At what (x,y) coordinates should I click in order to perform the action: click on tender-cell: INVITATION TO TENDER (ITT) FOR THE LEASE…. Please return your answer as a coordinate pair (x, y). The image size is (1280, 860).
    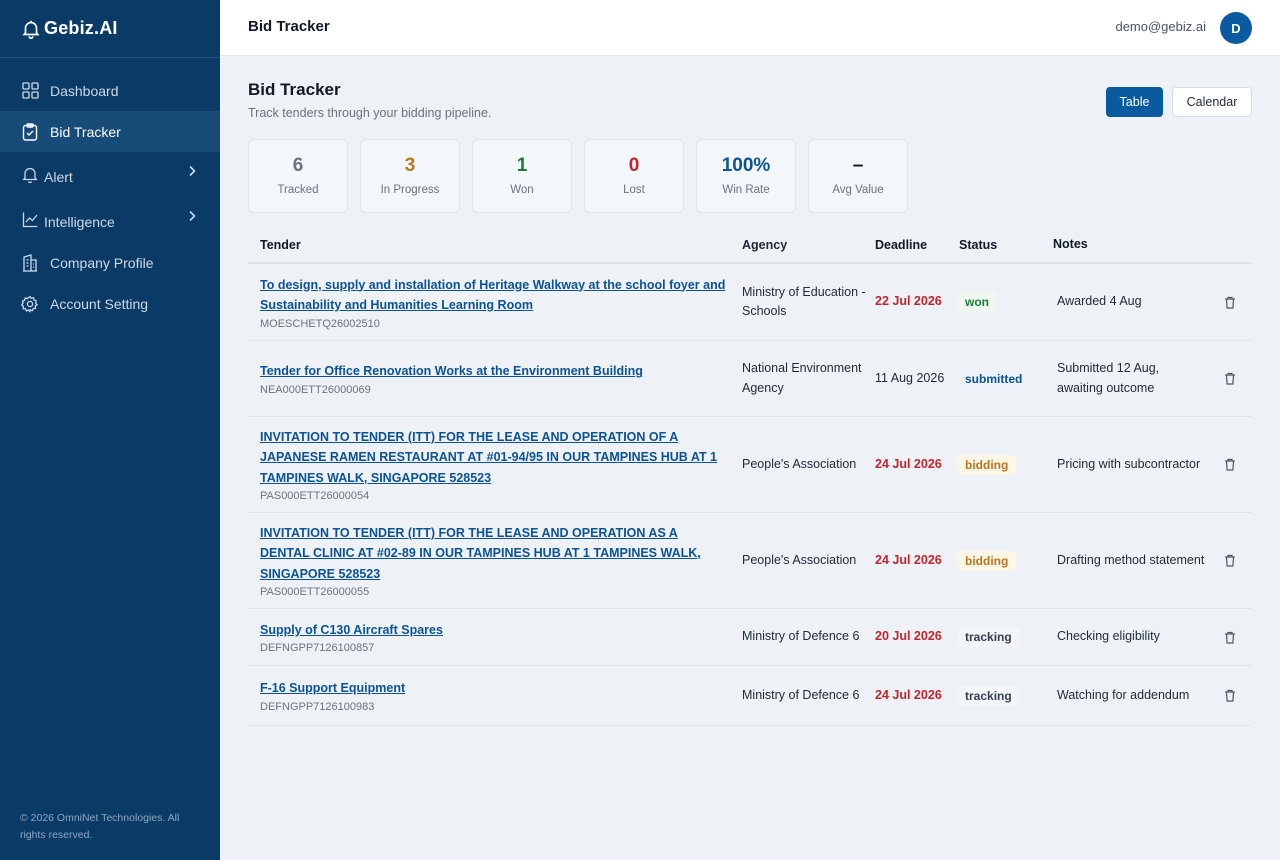
    Looking at the image, I should click on (495, 465).